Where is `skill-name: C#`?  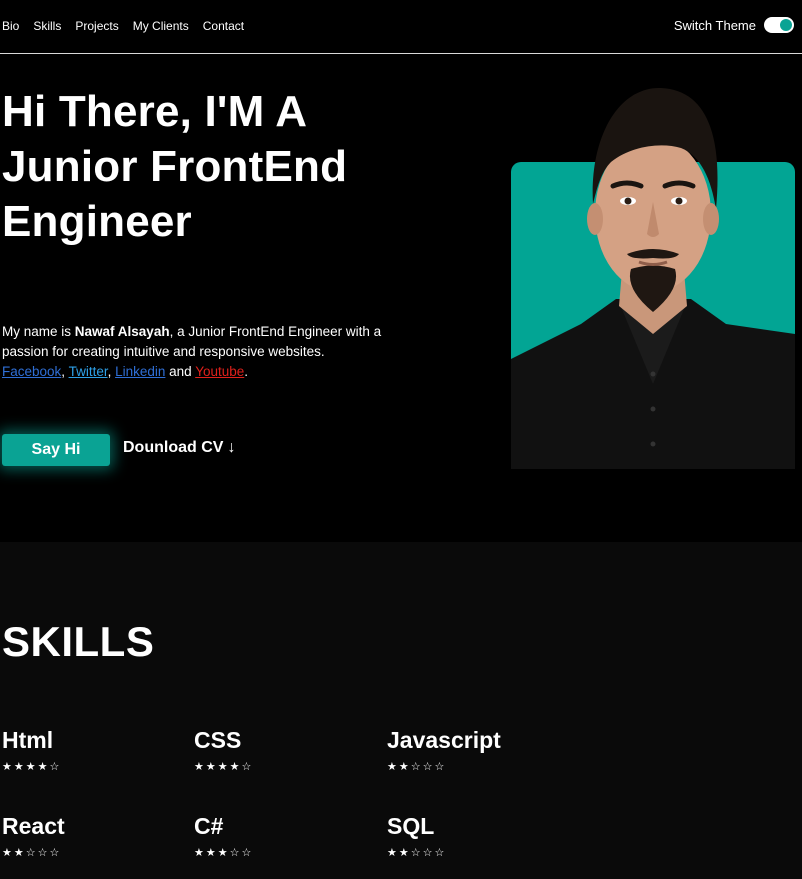
skill-name: C# is located at coordinates (209, 826).